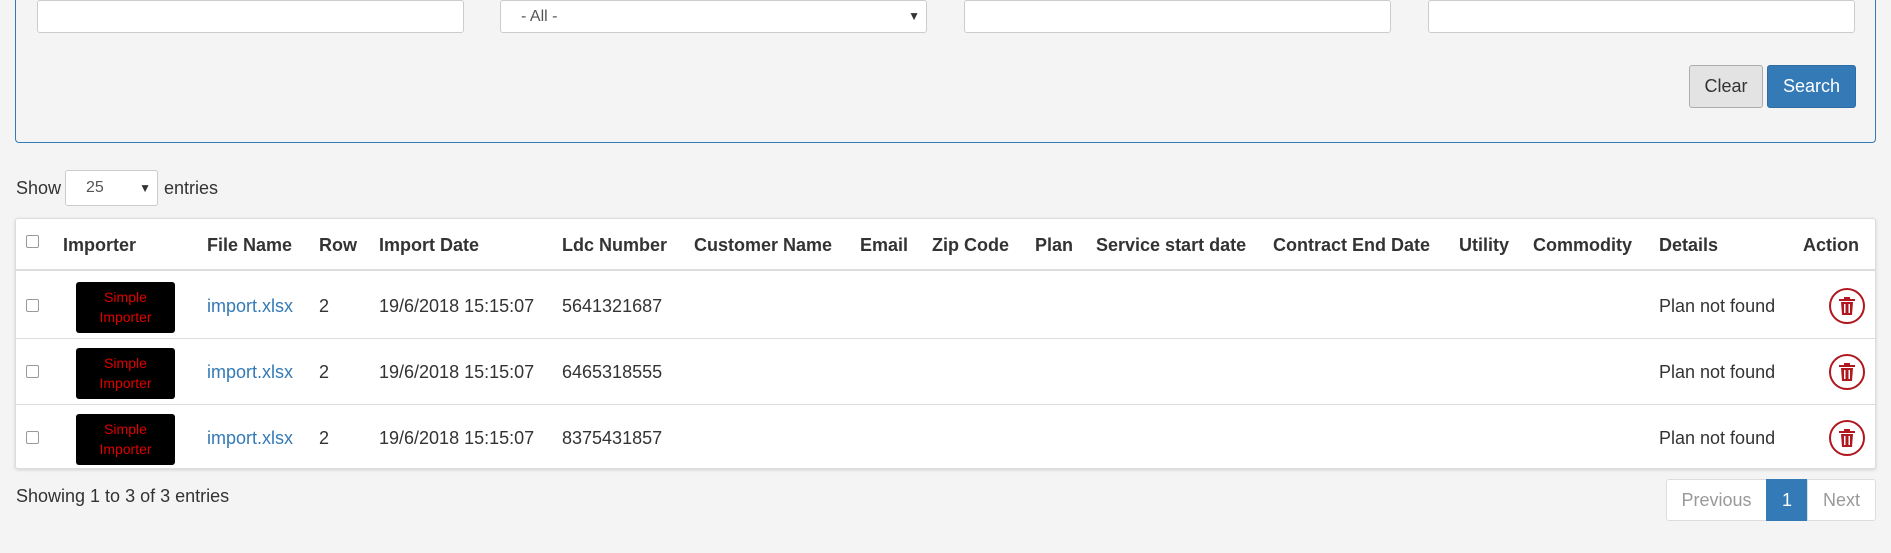  Describe the element at coordinates (1716, 500) in the screenshot. I see `previous-page-button: Previous` at that location.